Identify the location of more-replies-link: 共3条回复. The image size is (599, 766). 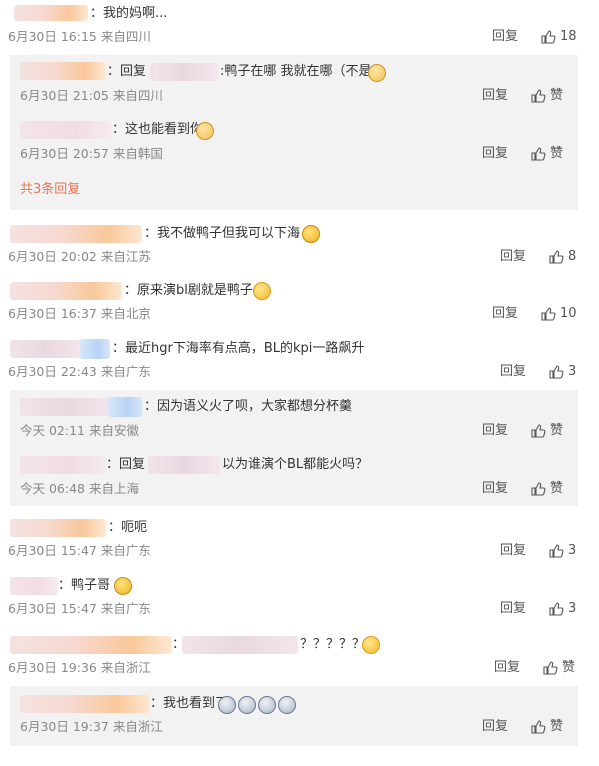
(50, 190).